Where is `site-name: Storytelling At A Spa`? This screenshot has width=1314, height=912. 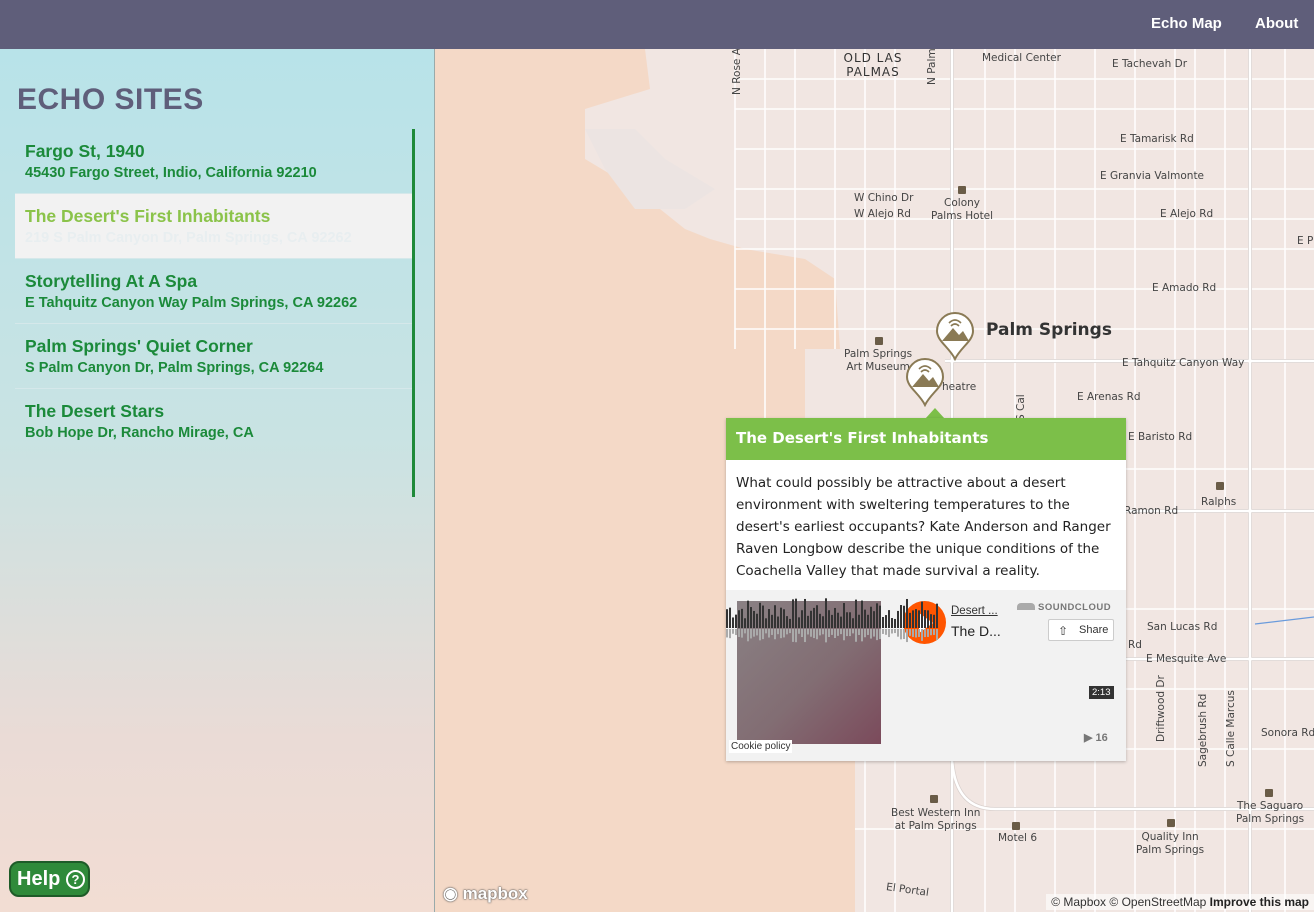
site-name: Storytelling At A Spa is located at coordinates (111, 281).